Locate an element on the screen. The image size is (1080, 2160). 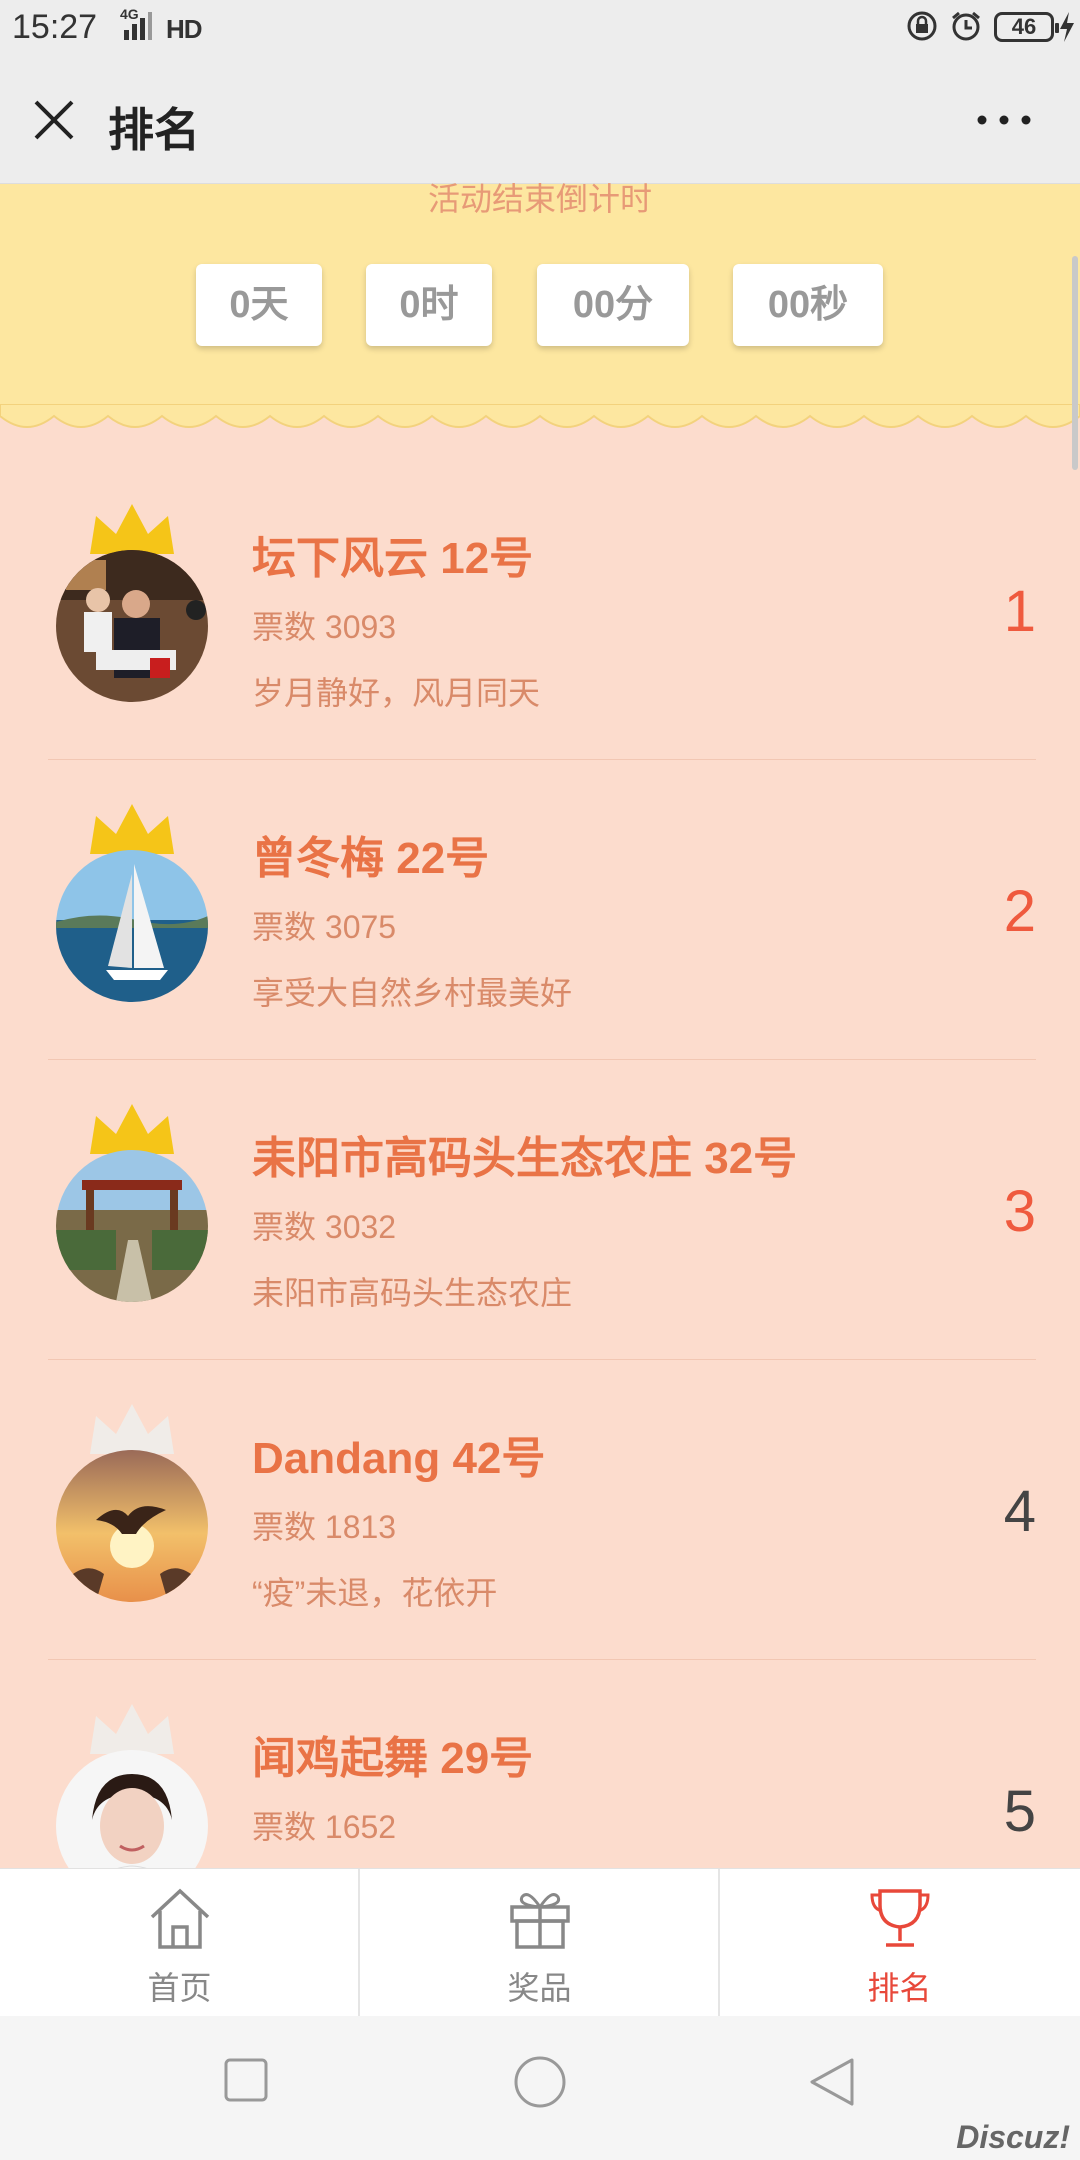
contestant-name: Dandang 42号 is located at coordinates (399, 1458).